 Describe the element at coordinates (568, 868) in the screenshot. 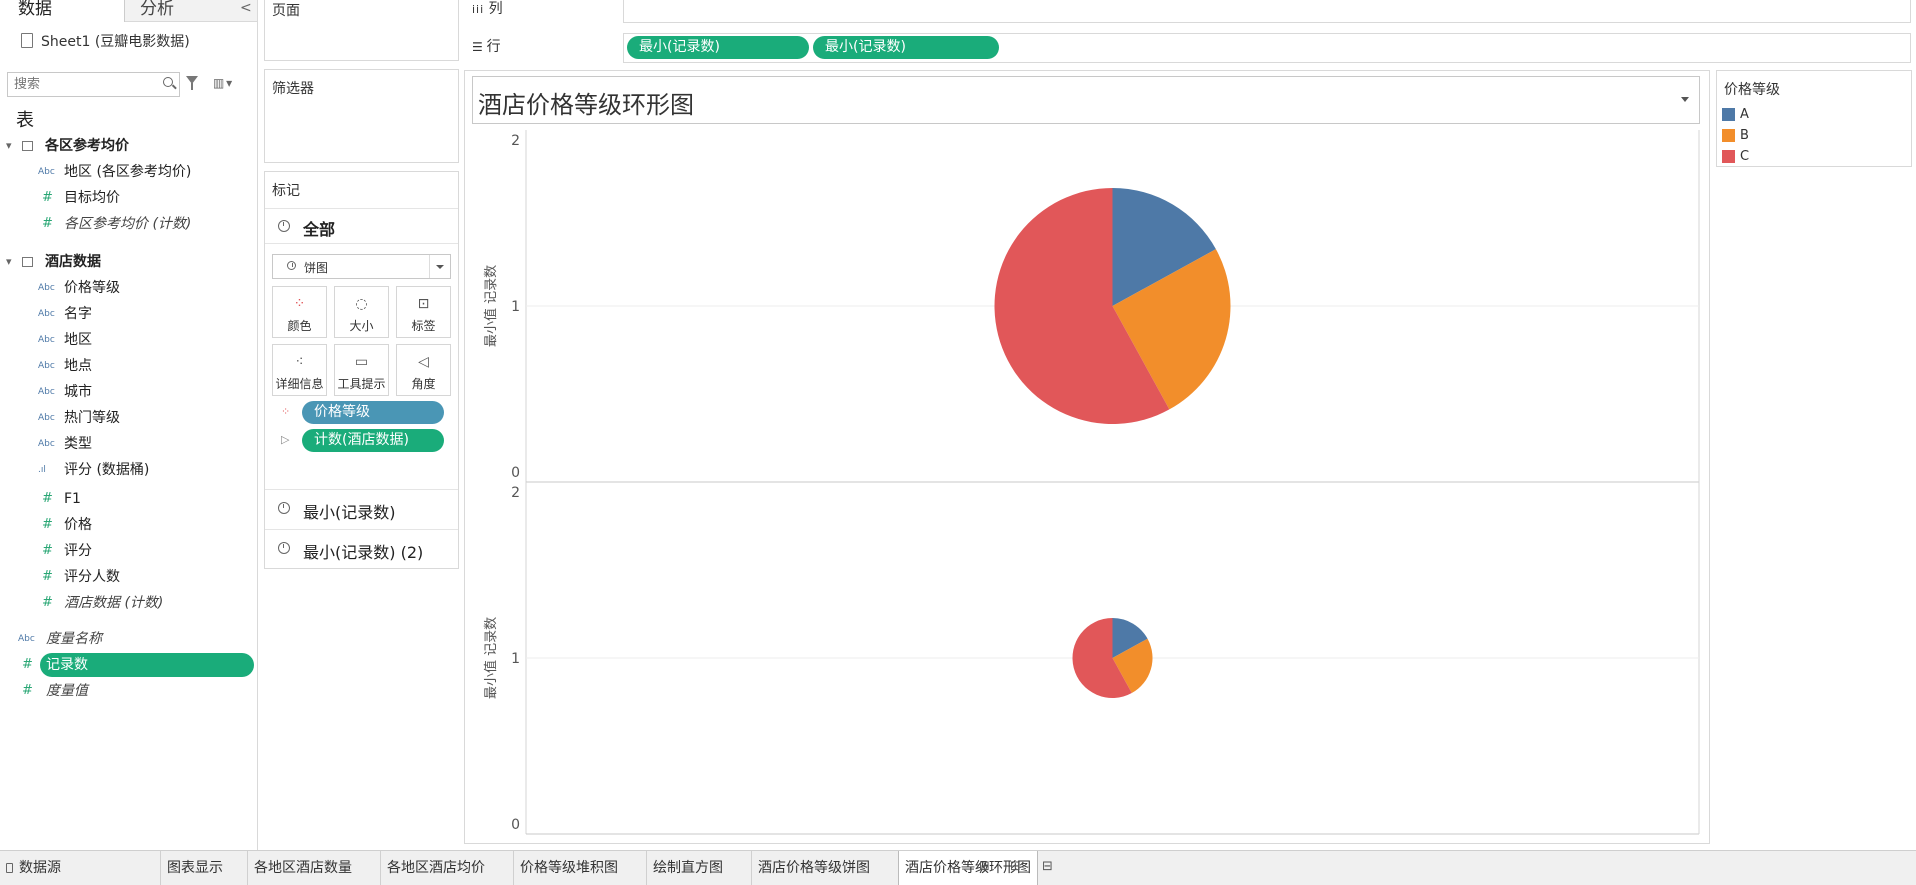

I see `sheet-tab: 价格等级堆积图` at that location.